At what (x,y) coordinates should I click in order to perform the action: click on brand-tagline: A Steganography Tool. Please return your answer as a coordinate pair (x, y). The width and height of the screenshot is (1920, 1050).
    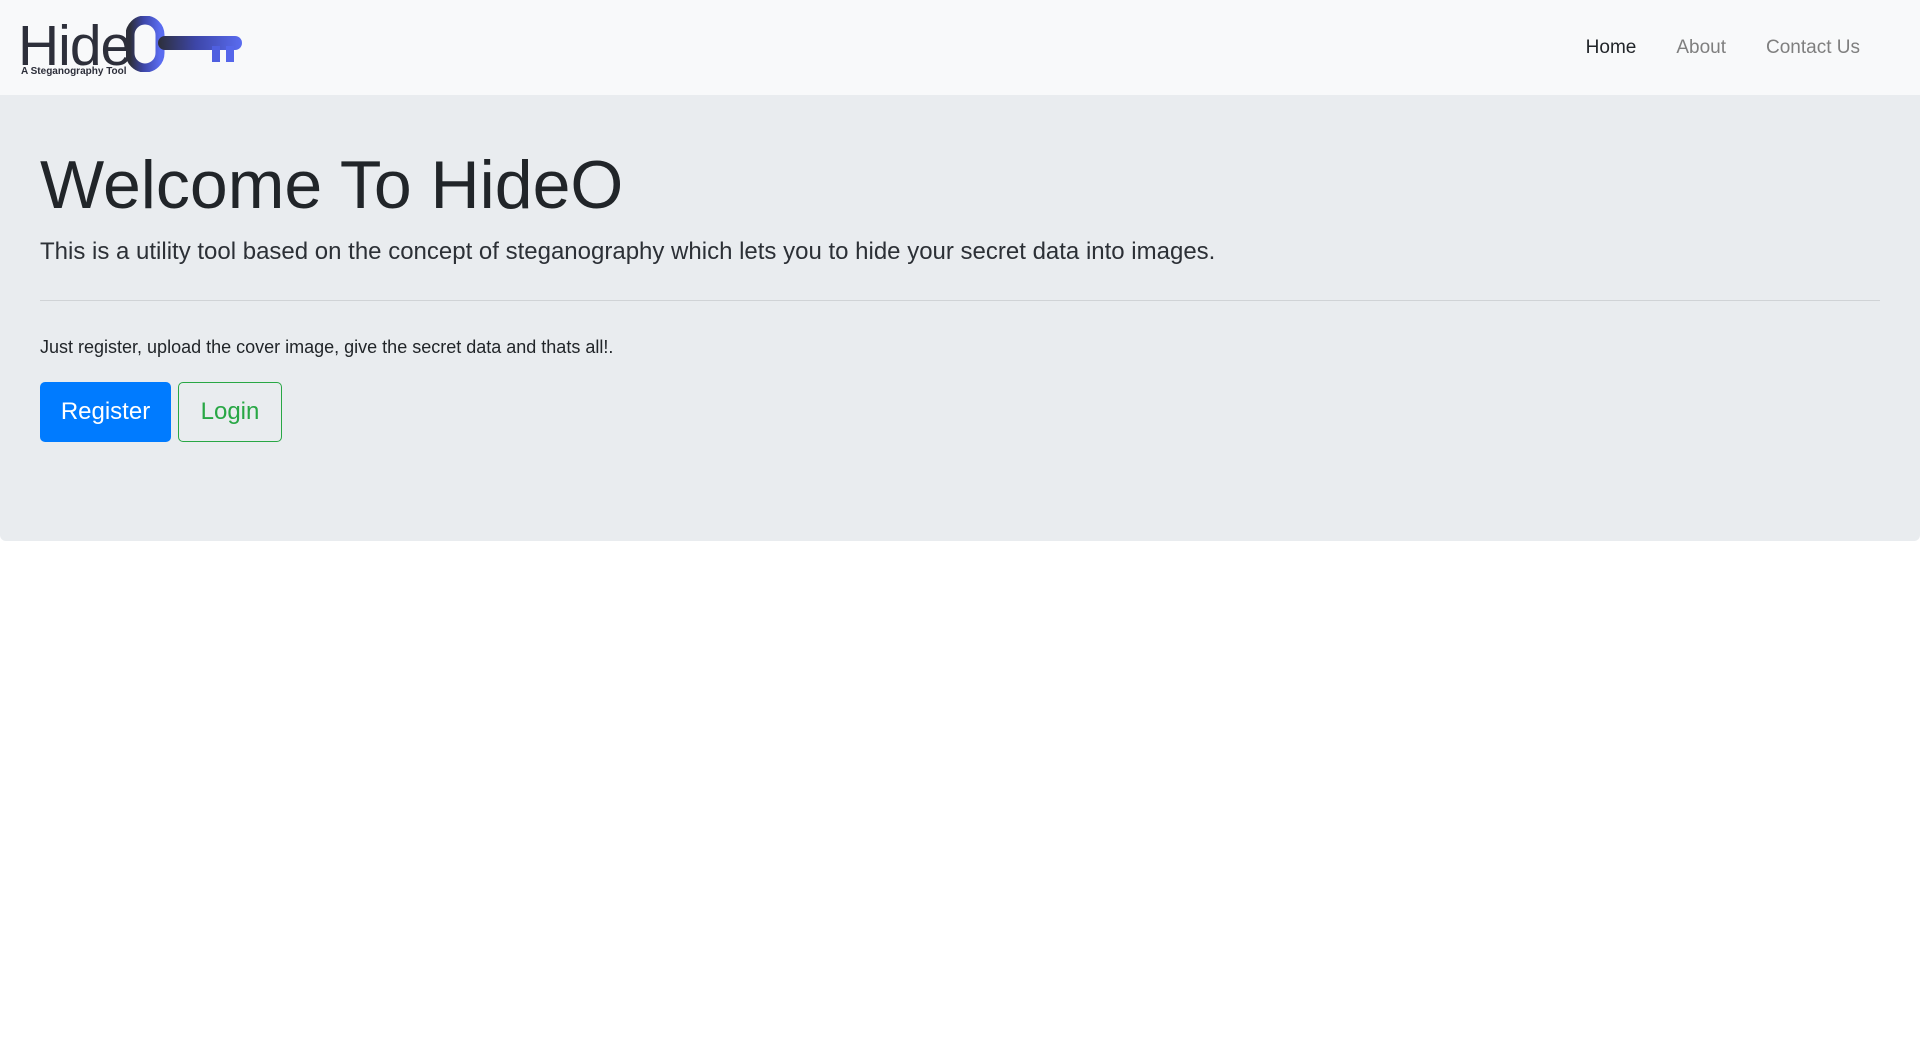
    Looking at the image, I should click on (74, 71).